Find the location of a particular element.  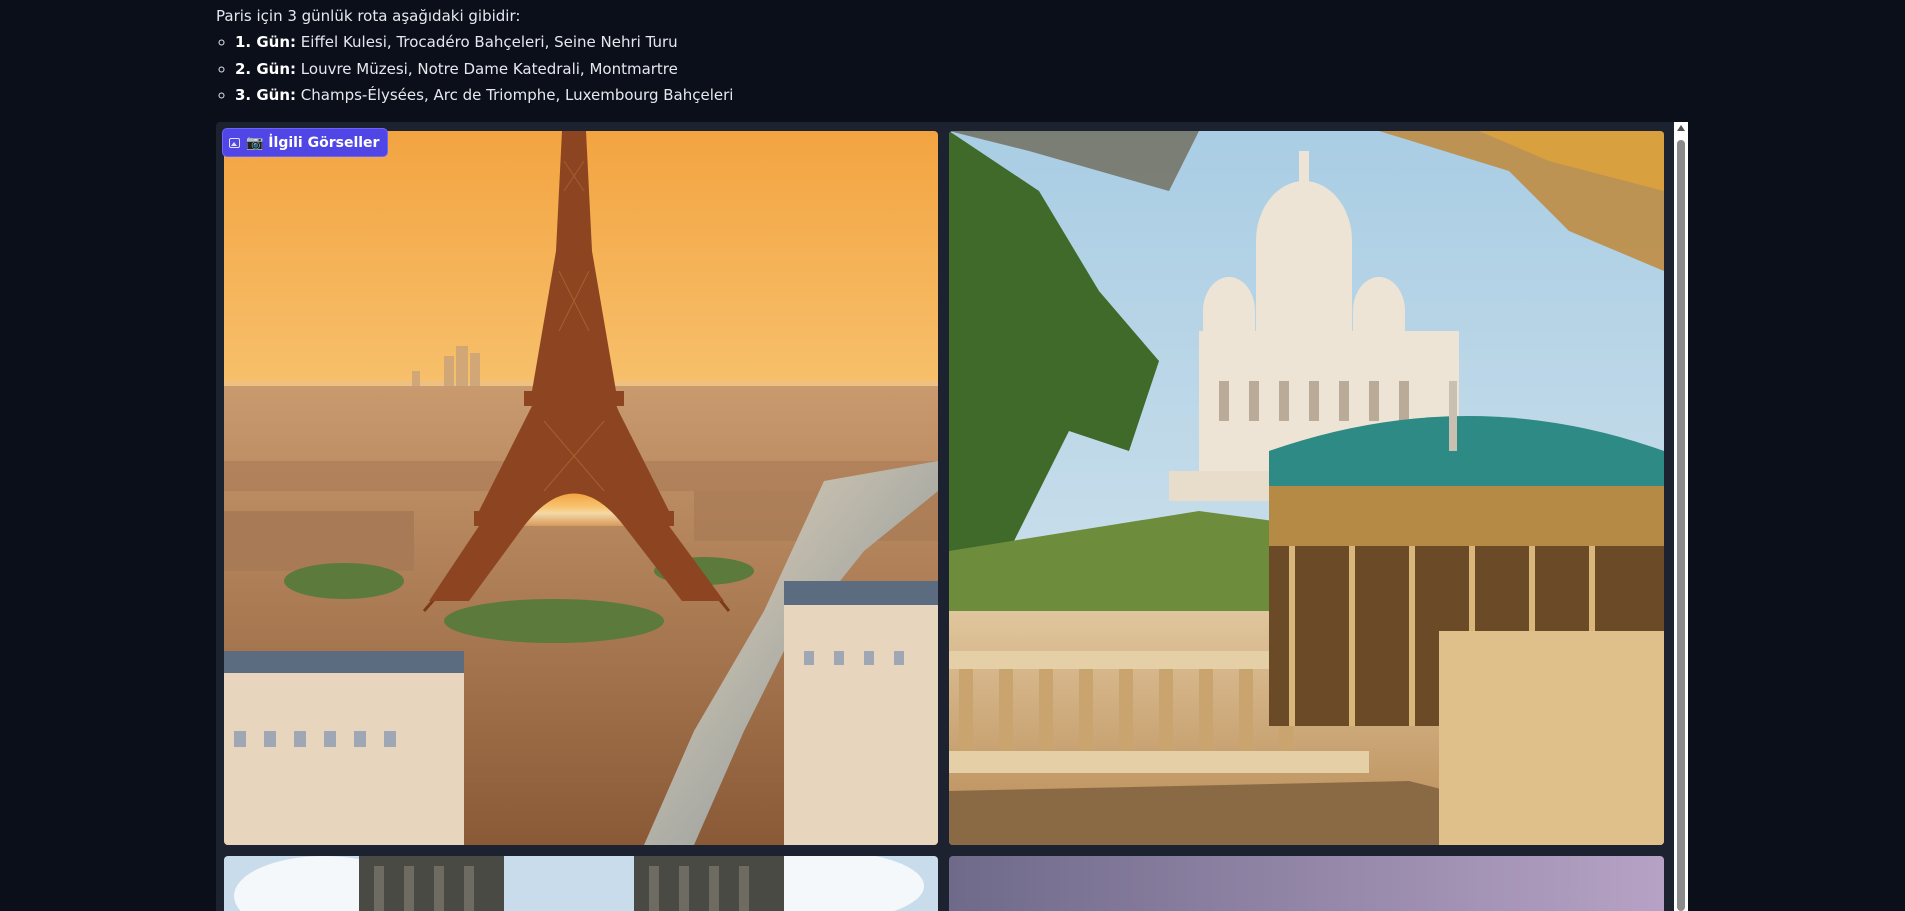

gallery-scrollbar is located at coordinates (1681, 516).